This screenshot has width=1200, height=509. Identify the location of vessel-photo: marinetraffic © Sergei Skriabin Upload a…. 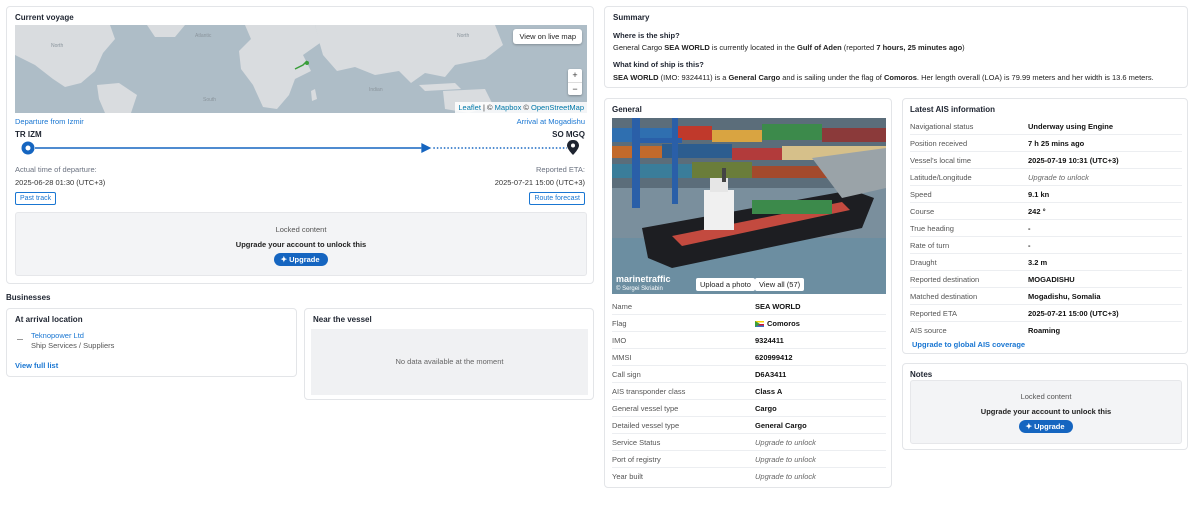
(749, 206).